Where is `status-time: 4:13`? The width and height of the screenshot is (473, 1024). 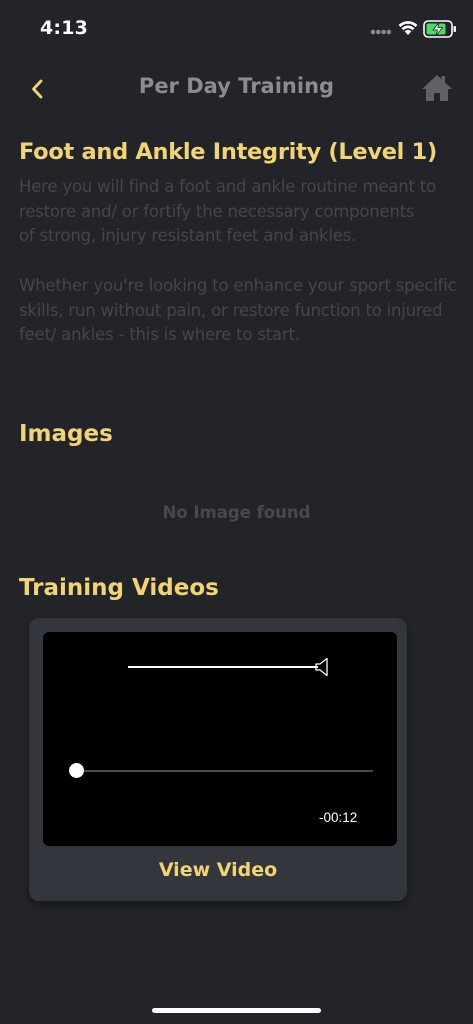 status-time: 4:13 is located at coordinates (64, 28).